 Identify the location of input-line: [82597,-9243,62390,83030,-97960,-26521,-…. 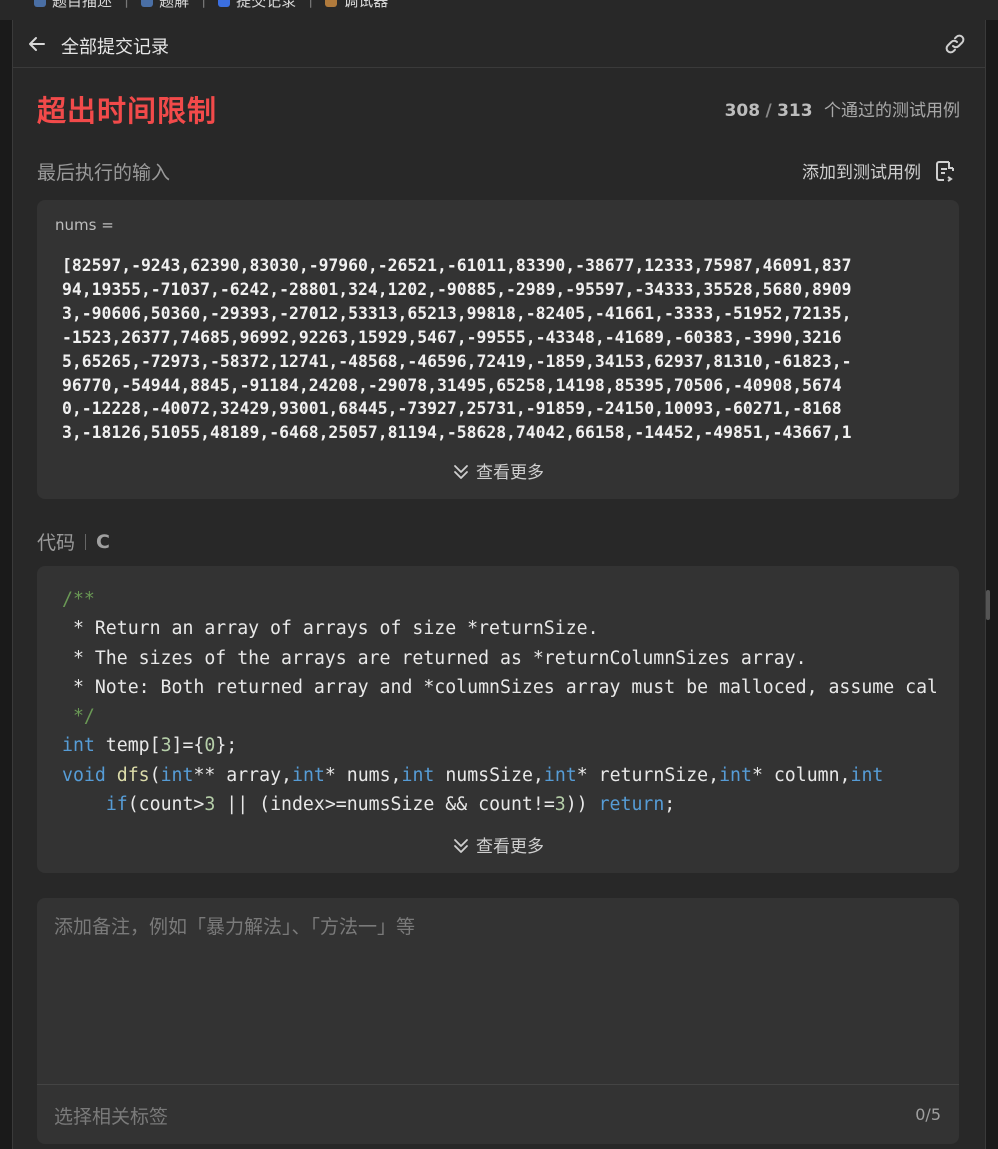
(457, 265).